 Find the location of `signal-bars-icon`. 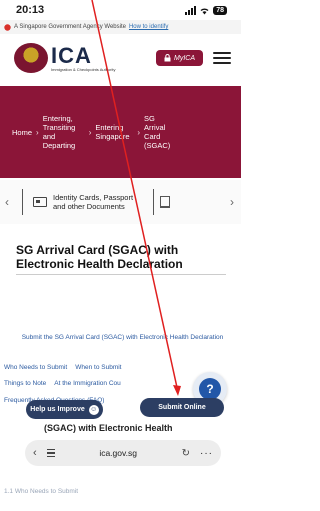

signal-bars-icon is located at coordinates (191, 10).